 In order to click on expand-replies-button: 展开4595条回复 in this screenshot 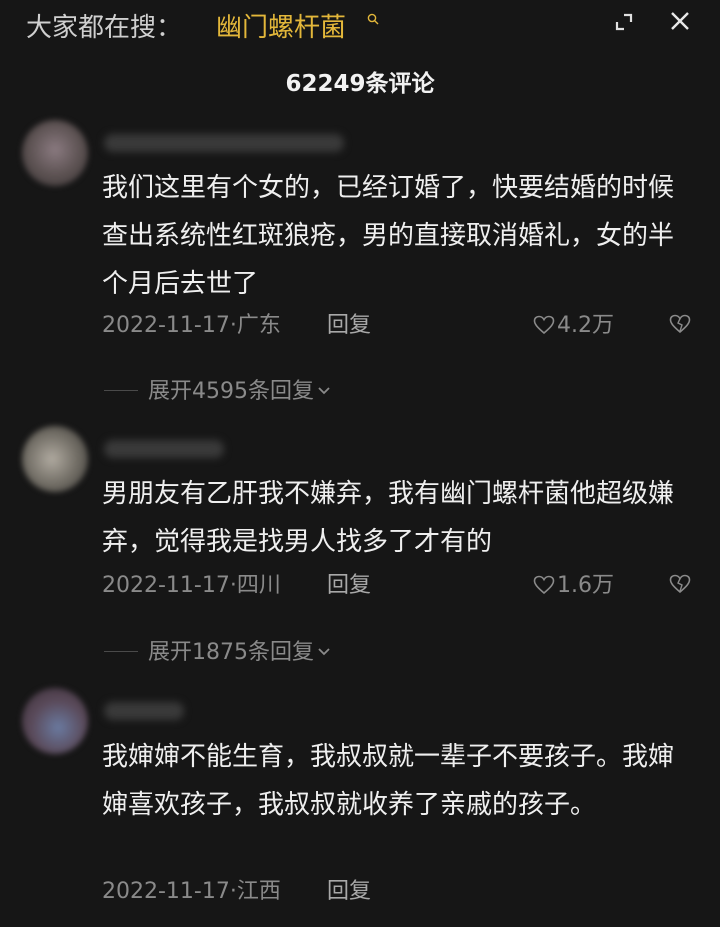, I will do `click(217, 391)`.